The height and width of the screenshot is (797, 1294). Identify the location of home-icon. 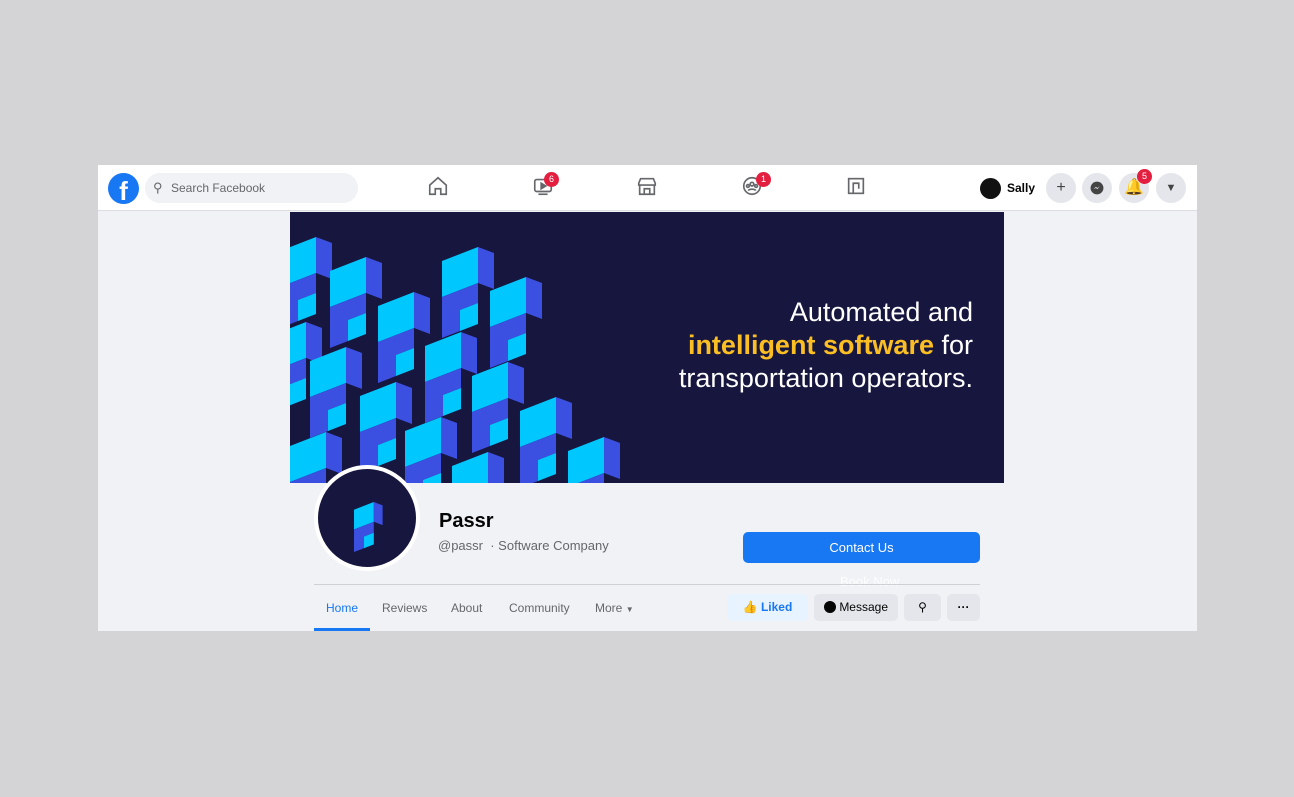
(438, 188).